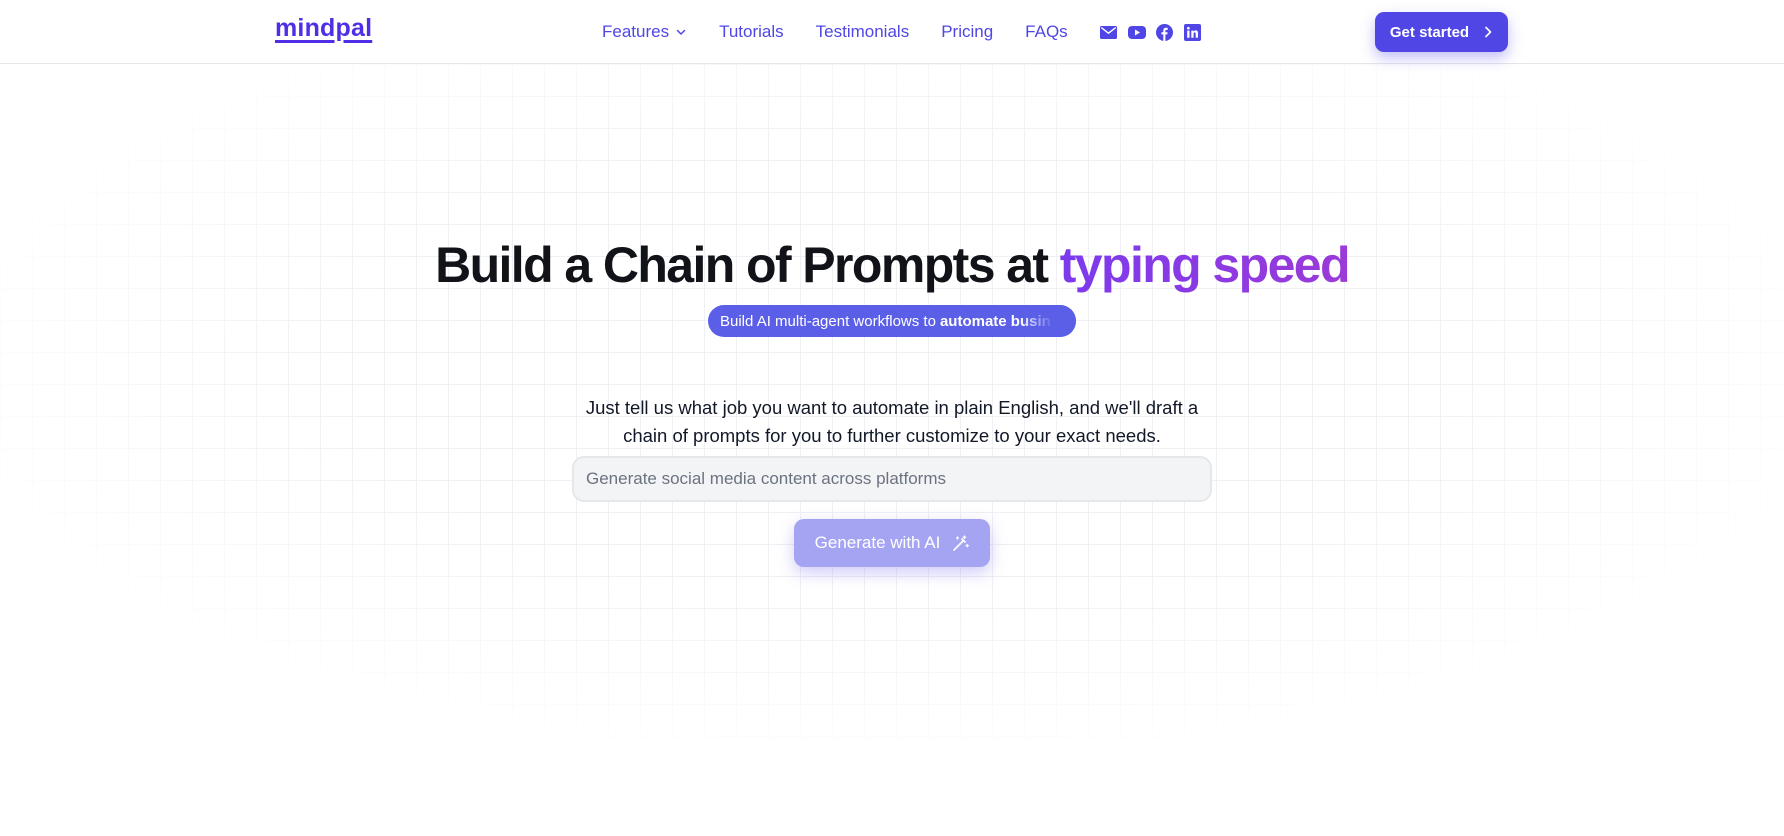  What do you see at coordinates (1429, 32) in the screenshot?
I see `get-started-label: Get started` at bounding box center [1429, 32].